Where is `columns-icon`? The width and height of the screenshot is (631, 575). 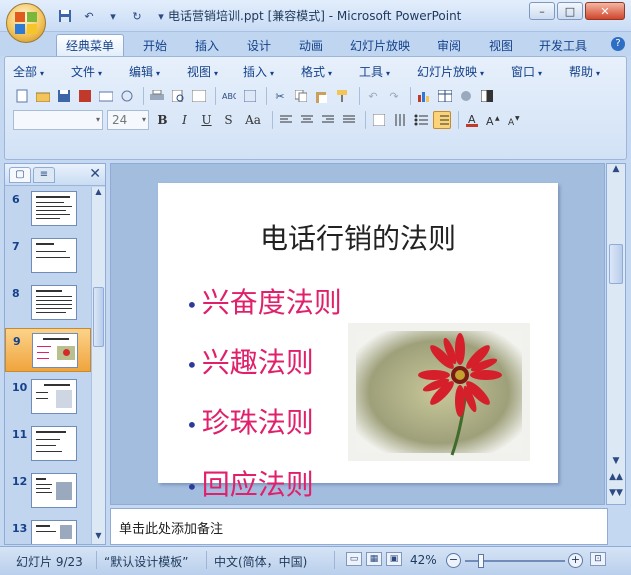
columns-icon is located at coordinates (400, 120).